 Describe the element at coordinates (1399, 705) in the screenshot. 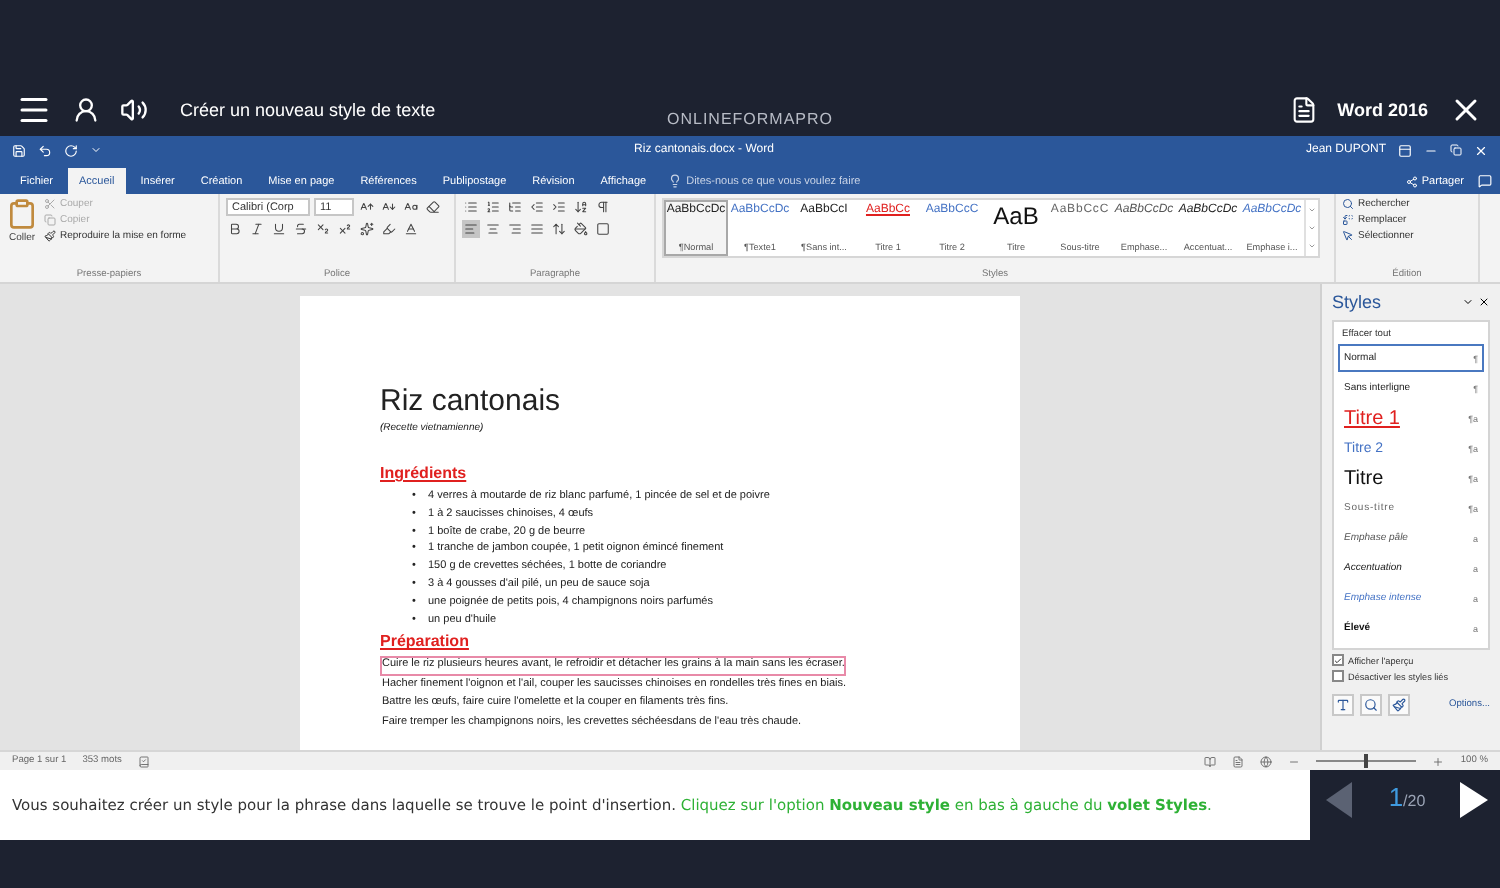

I see `manage-styles-button` at that location.